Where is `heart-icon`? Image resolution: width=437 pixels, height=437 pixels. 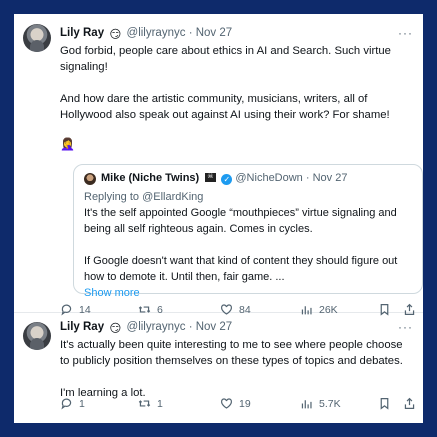
heart-icon is located at coordinates (226, 403).